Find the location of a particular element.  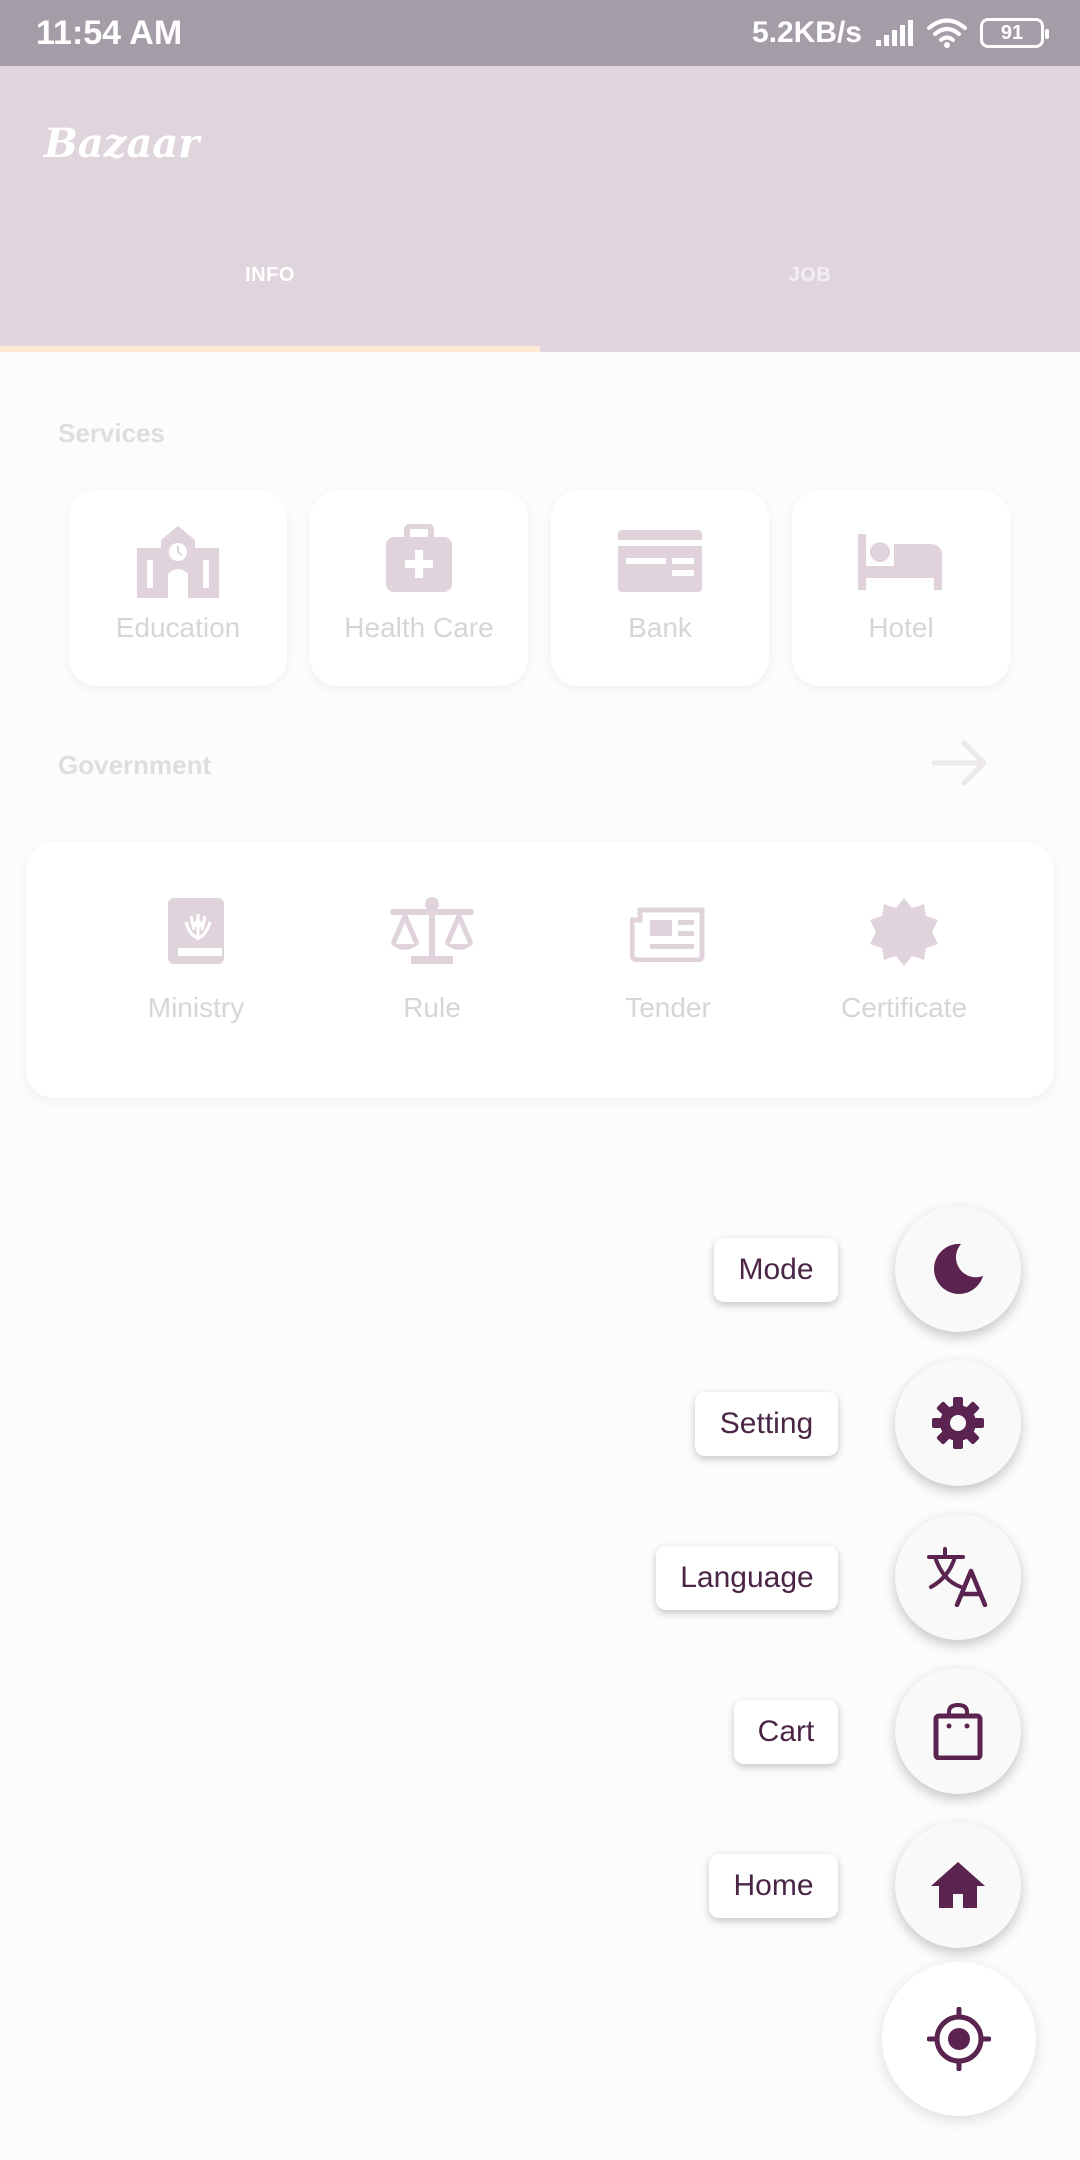

moon-icon is located at coordinates (958, 1268).